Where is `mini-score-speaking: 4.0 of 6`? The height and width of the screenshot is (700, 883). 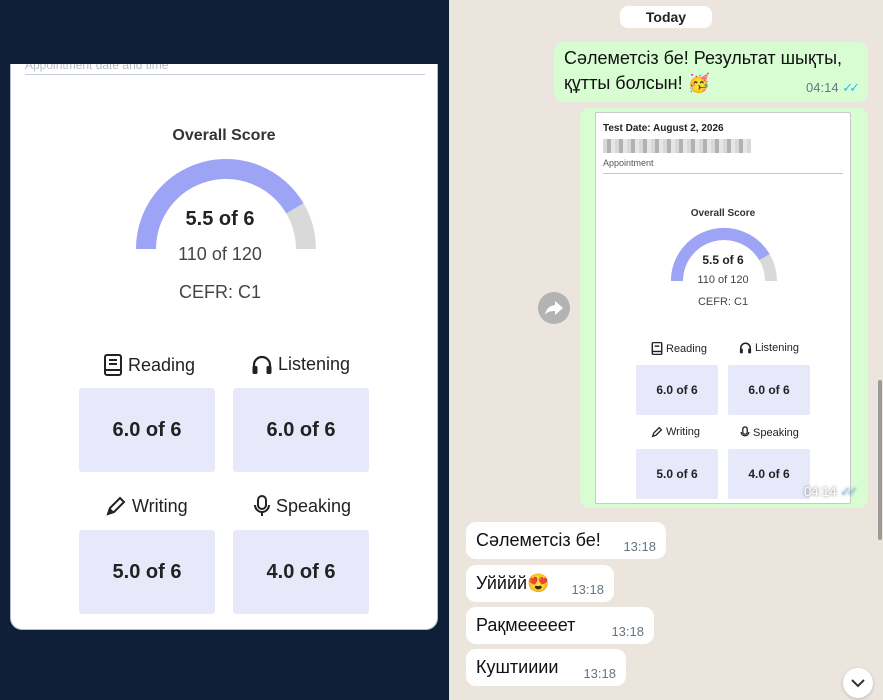
mini-score-speaking: 4.0 of 6 is located at coordinates (769, 474).